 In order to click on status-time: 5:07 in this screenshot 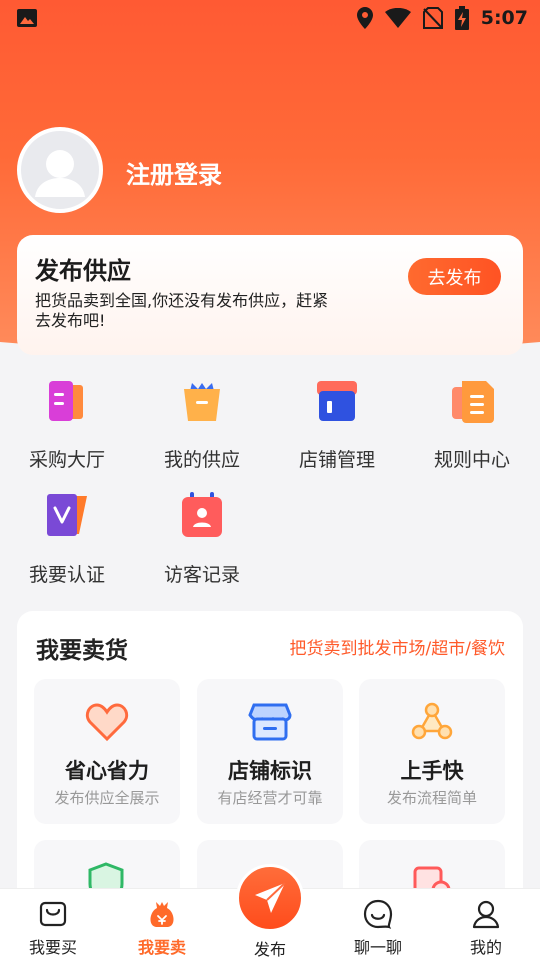, I will do `click(504, 18)`.